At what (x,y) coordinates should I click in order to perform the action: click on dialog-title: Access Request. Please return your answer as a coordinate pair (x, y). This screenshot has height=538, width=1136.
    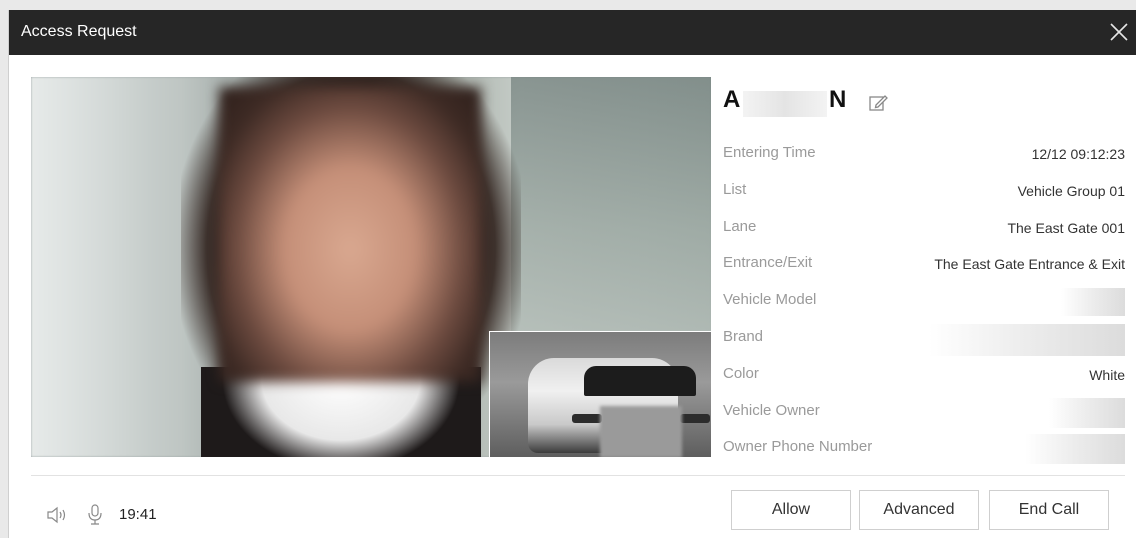
    Looking at the image, I should click on (79, 31).